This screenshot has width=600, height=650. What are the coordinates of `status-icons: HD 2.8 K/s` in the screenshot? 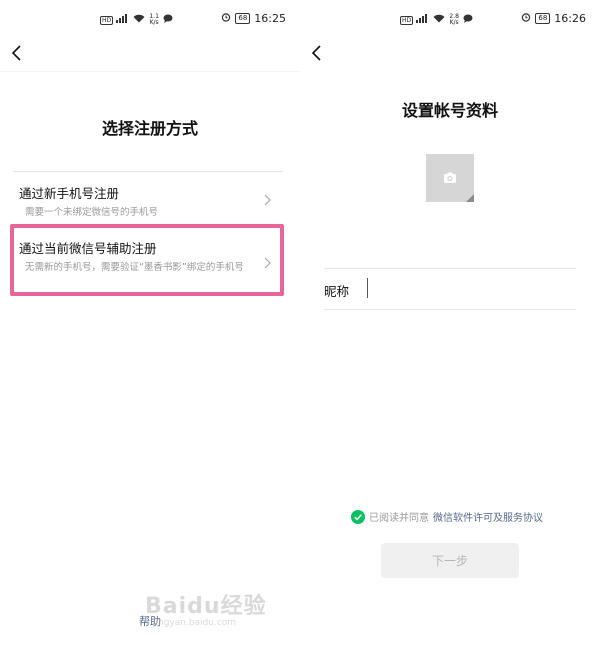 It's located at (436, 20).